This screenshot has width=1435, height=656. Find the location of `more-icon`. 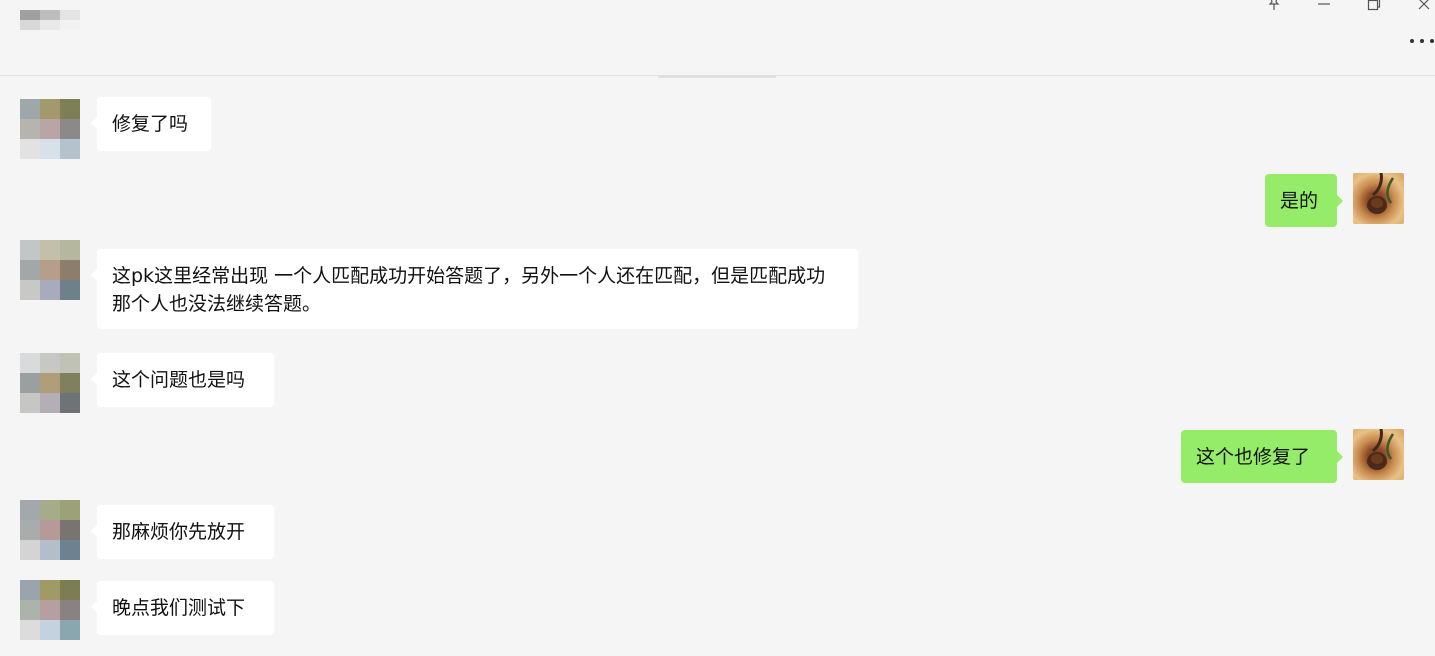

more-icon is located at coordinates (1422, 41).